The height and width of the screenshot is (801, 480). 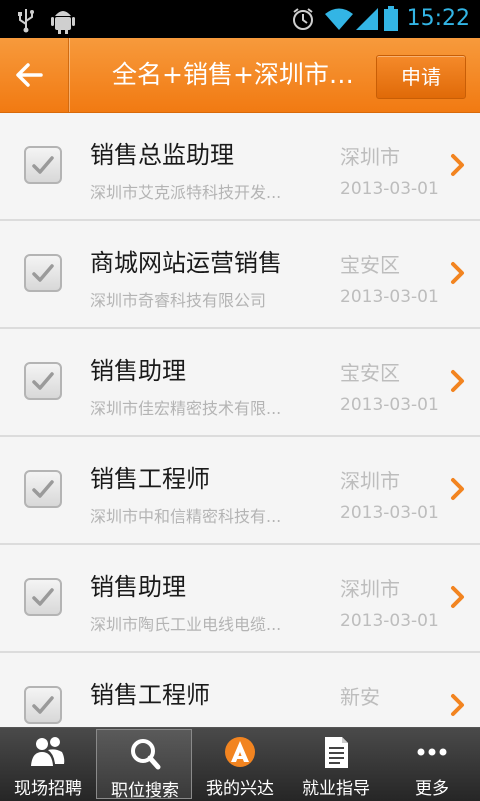 I want to click on usb-icon, so click(x=26, y=19).